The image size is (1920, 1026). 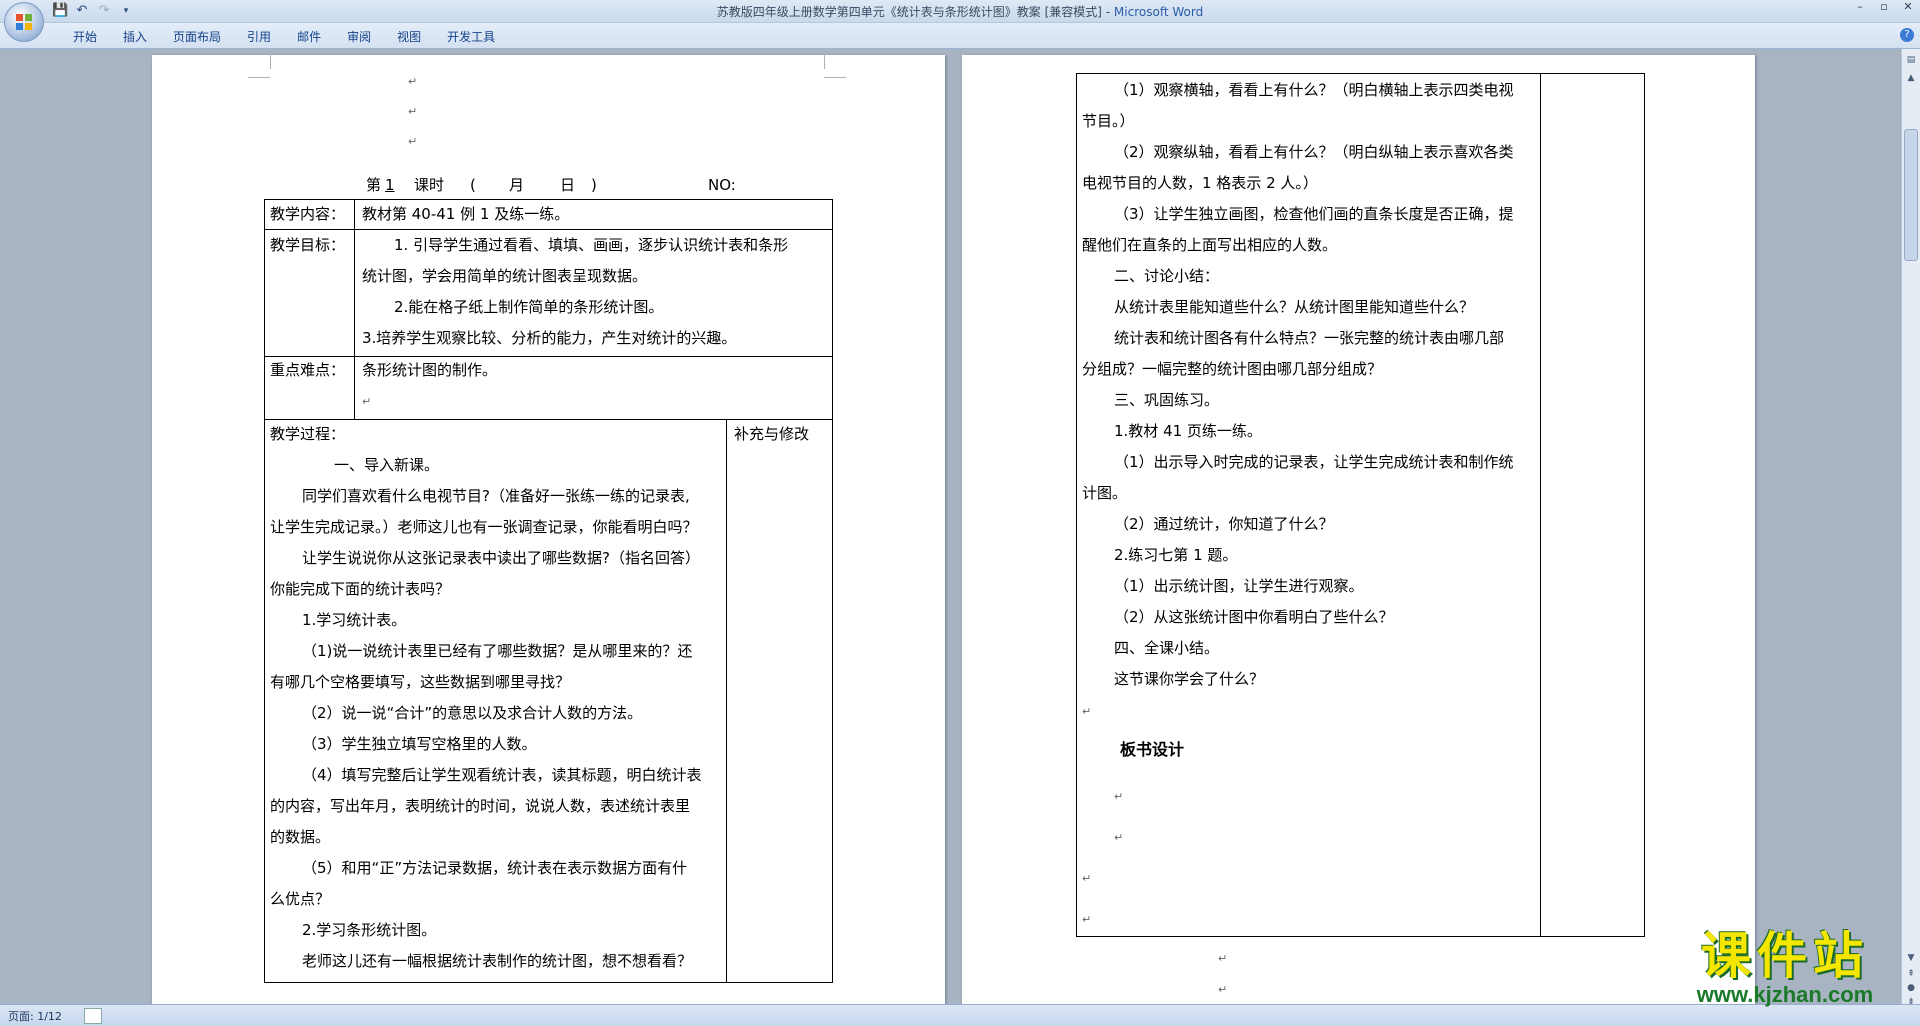 What do you see at coordinates (1860, 8) in the screenshot?
I see `minimize-button: –` at bounding box center [1860, 8].